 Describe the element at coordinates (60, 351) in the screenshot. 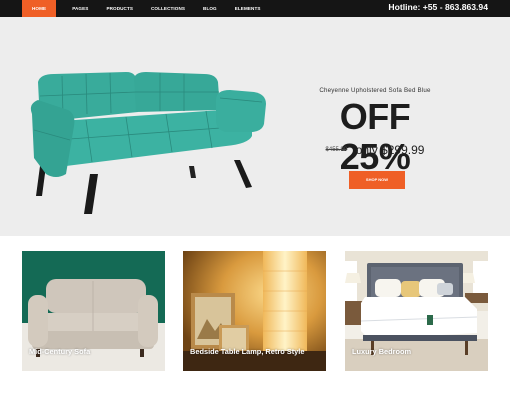

I see `category-label: Mid-Century Sofa` at that location.